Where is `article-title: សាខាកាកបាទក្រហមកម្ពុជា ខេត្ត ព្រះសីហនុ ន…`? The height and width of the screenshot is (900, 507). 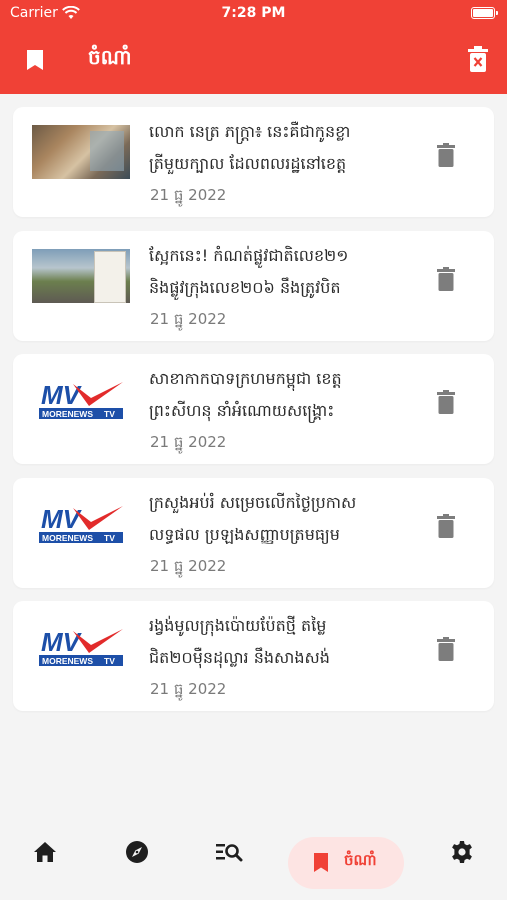 article-title: សាខាកាកបាទក្រហមកម្ពុជា ខេត្ត ព្រះសីហនុ ន… is located at coordinates (280, 395).